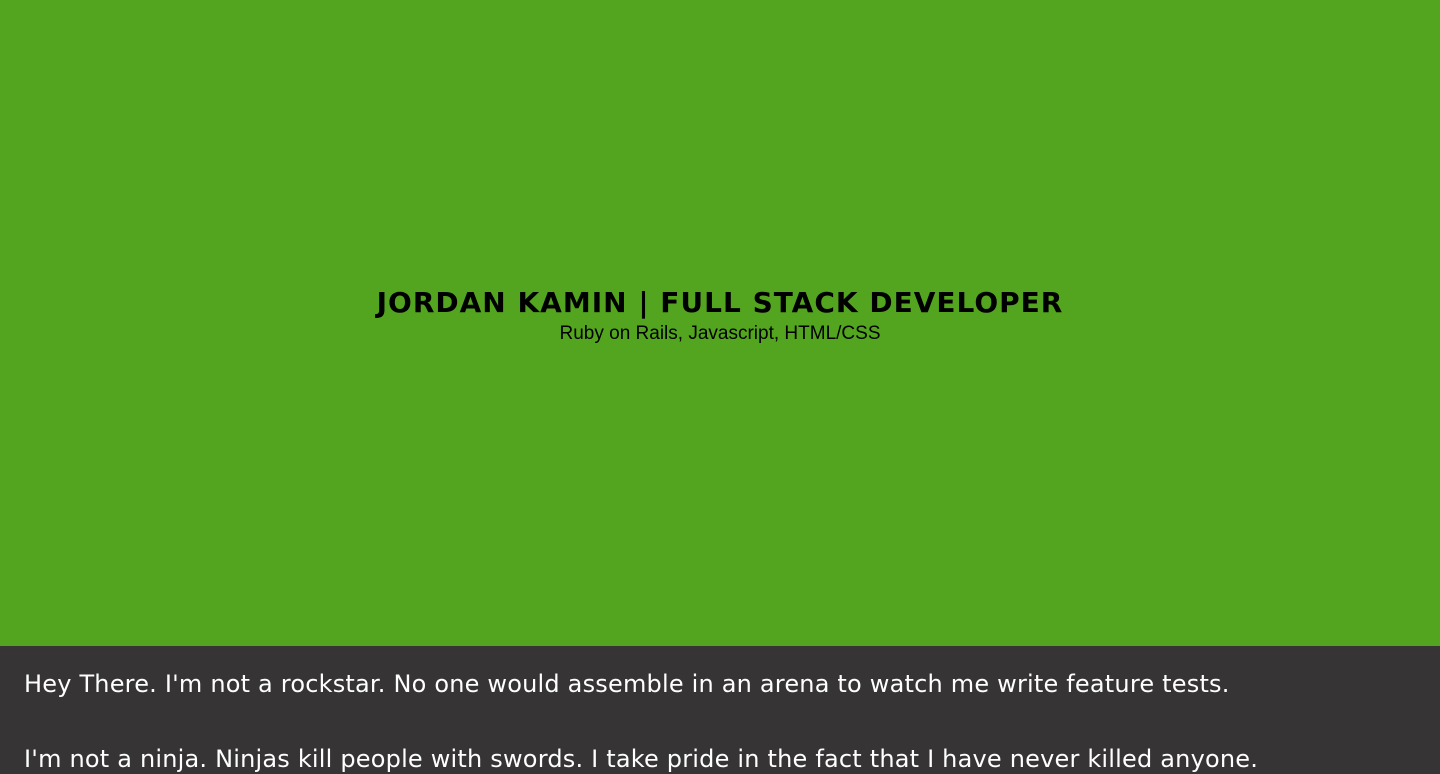 The height and width of the screenshot is (774, 1440). Describe the element at coordinates (720, 333) in the screenshot. I see `page-subtitle: Ruby on Rails, Javascript, HTML/CSS` at that location.